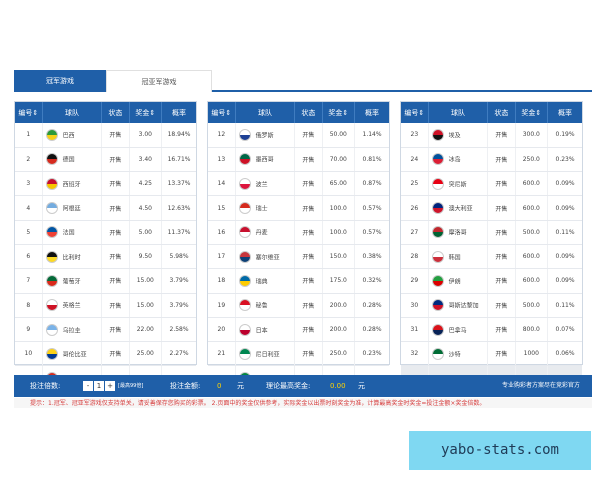 The width and height of the screenshot is (600, 480). I want to click on table-row: 19 秘鲁 开售 200.0 0.28%, so click(298, 305).